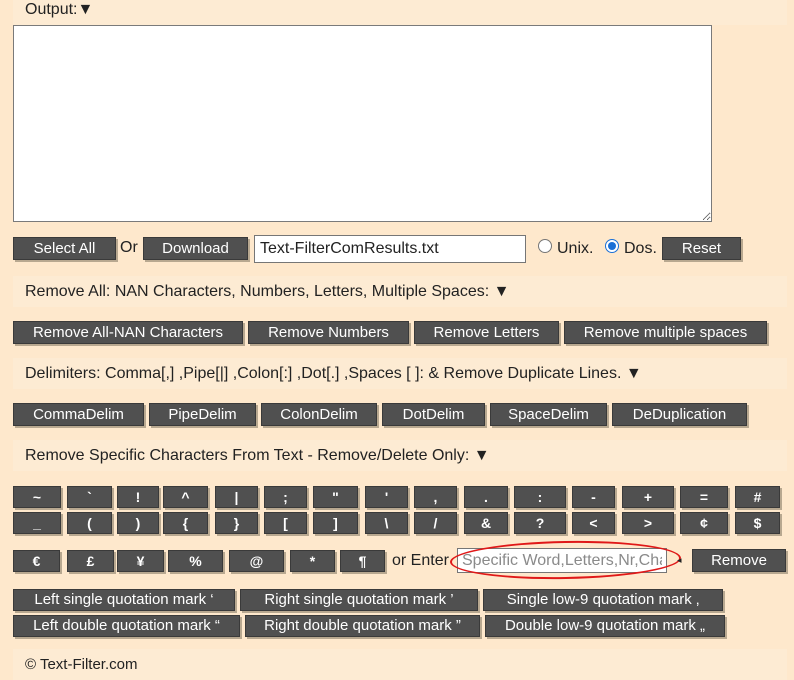  Describe the element at coordinates (85, 9) in the screenshot. I see `collapse-arrow-icon: ▼` at that location.